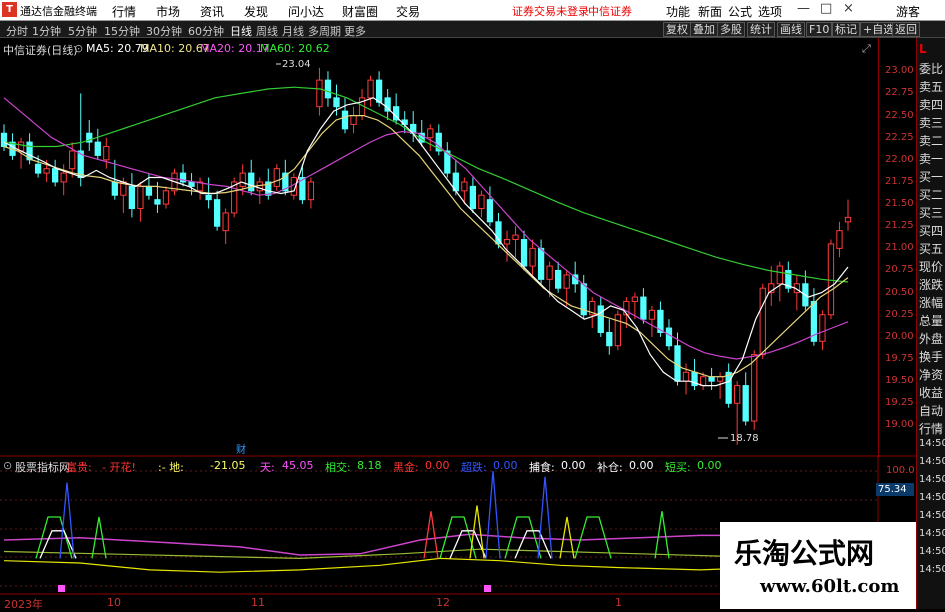  What do you see at coordinates (241, 448) in the screenshot?
I see `finance-marker: 财` at bounding box center [241, 448].